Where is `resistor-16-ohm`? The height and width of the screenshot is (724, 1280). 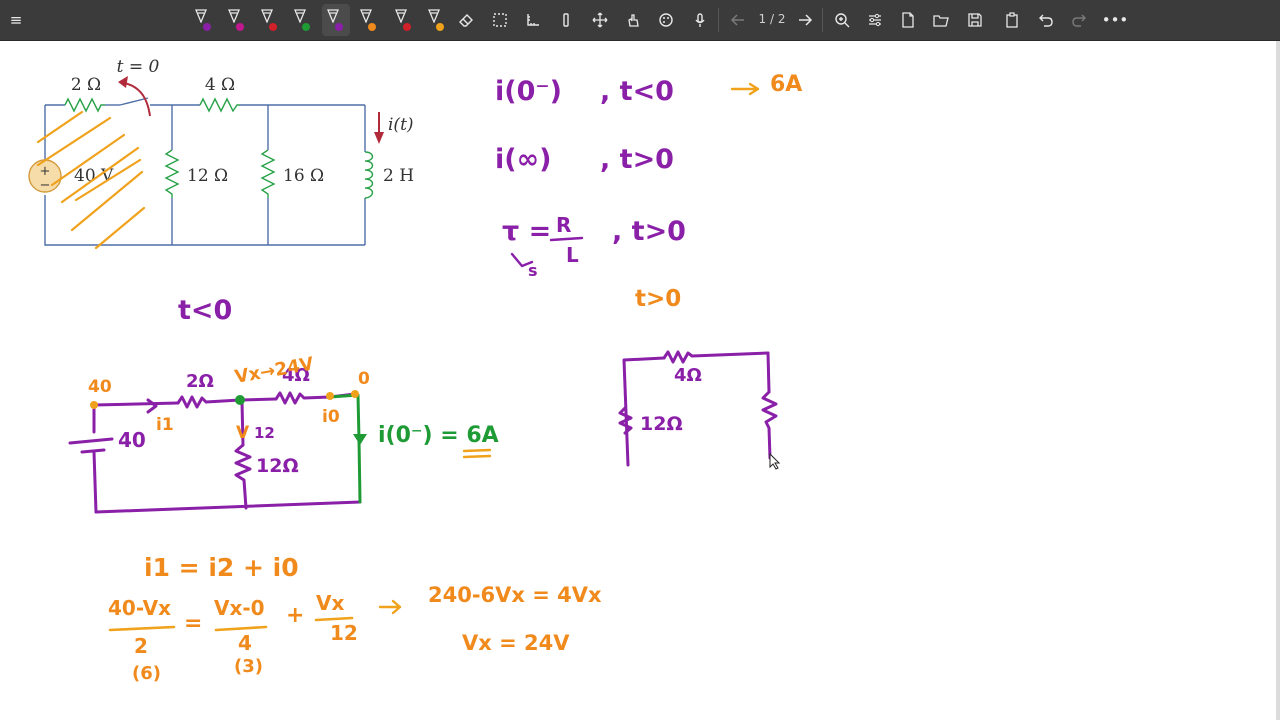 resistor-16-ohm is located at coordinates (268, 173).